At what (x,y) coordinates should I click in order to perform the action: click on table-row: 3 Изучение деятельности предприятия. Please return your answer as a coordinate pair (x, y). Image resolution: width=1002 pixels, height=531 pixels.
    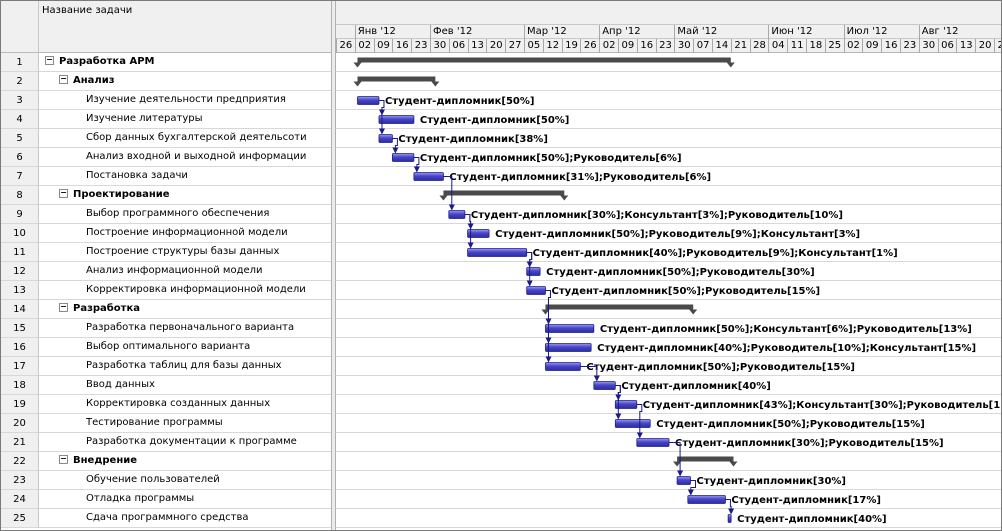
    Looking at the image, I should click on (166, 100).